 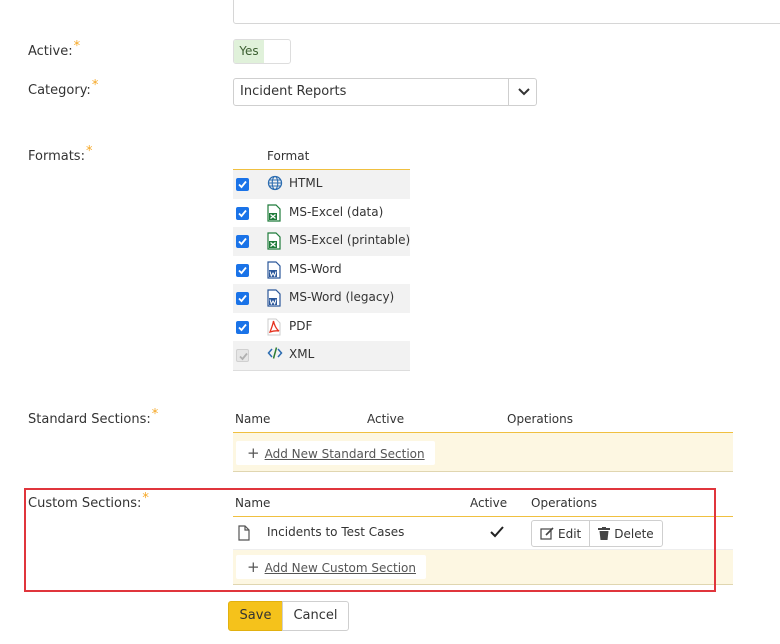 I want to click on format-row: MS-Word, so click(x=321, y=270).